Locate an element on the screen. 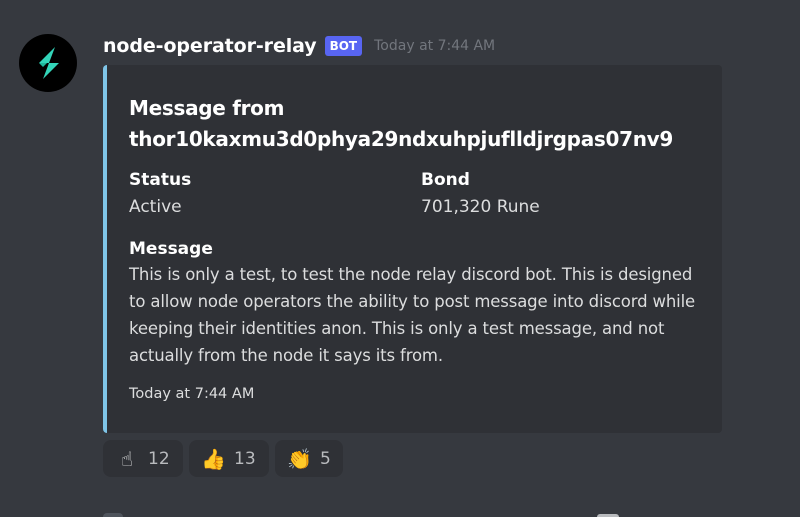  next-message-avatar-edge is located at coordinates (113, 515).